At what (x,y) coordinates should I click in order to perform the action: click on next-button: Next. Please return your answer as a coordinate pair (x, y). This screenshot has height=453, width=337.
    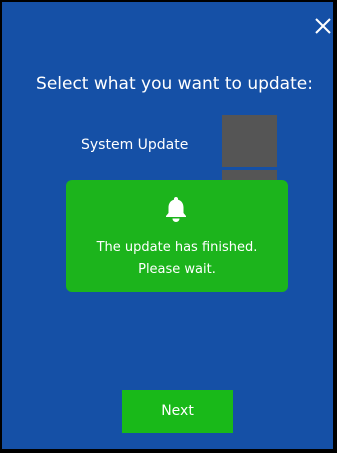
    Looking at the image, I should click on (177, 411).